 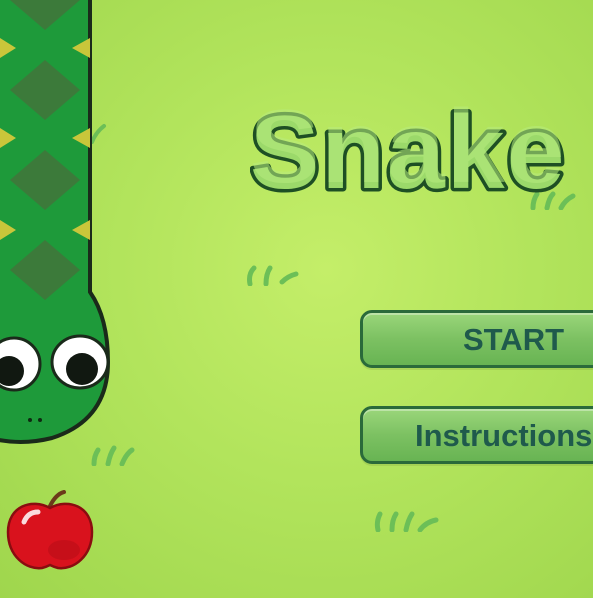 What do you see at coordinates (514, 339) in the screenshot?
I see `start-button-label: START` at bounding box center [514, 339].